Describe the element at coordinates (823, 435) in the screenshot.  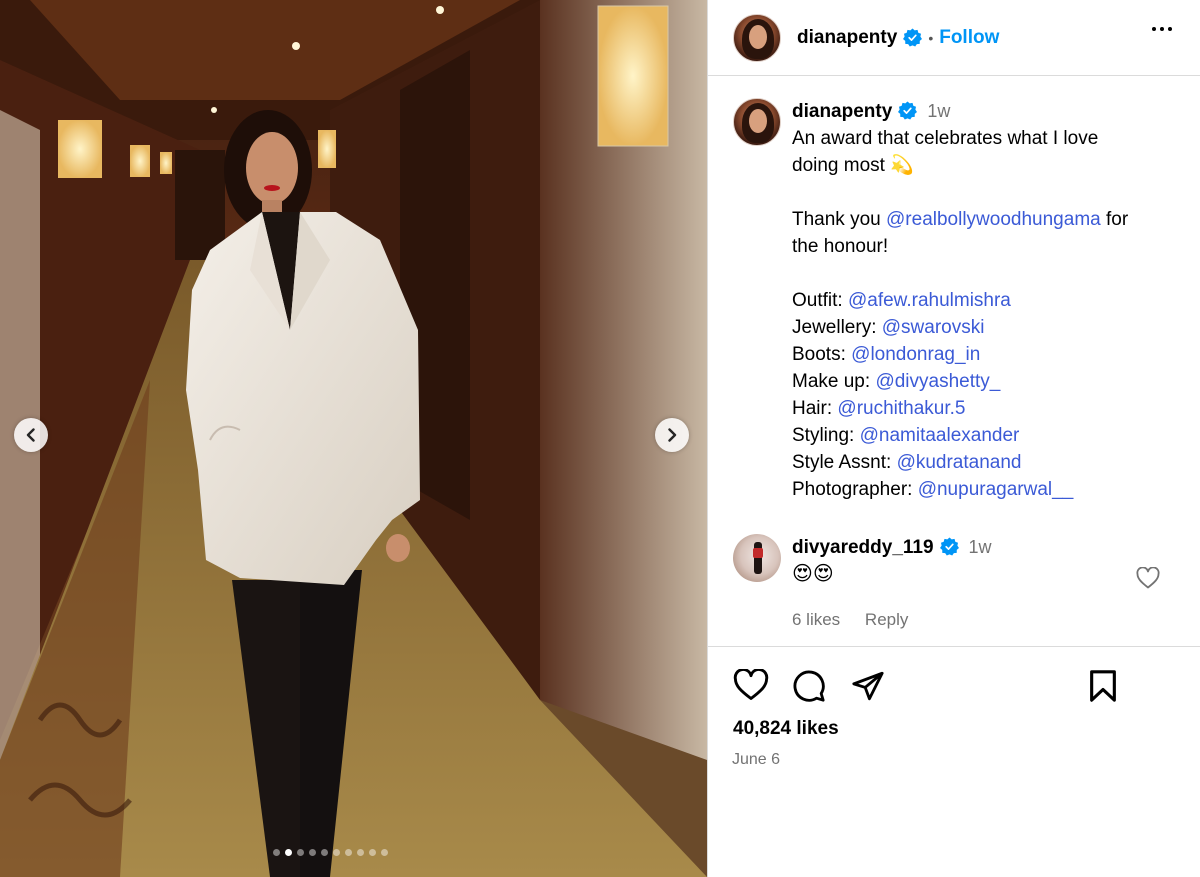
I see `credit-label: Styling:` at that location.